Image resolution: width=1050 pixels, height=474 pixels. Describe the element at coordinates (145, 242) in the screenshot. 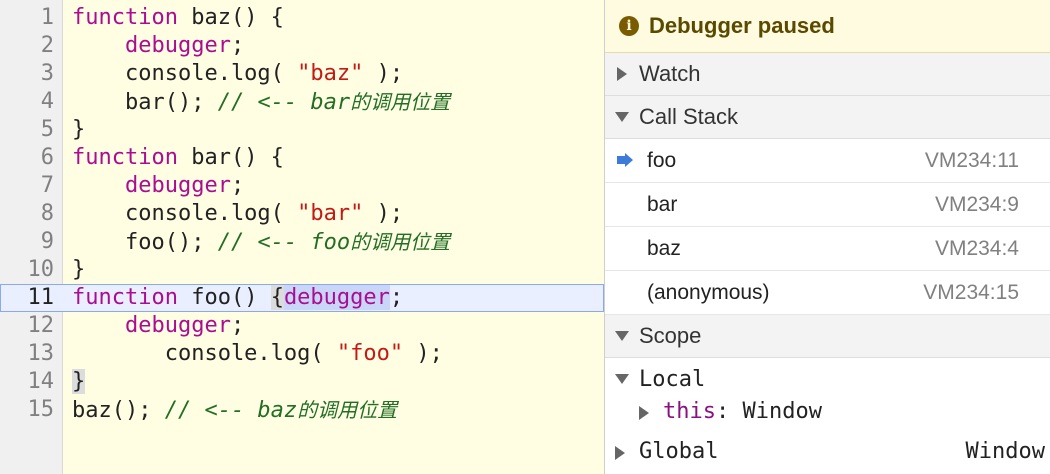

I see `code-token: foo();` at that location.